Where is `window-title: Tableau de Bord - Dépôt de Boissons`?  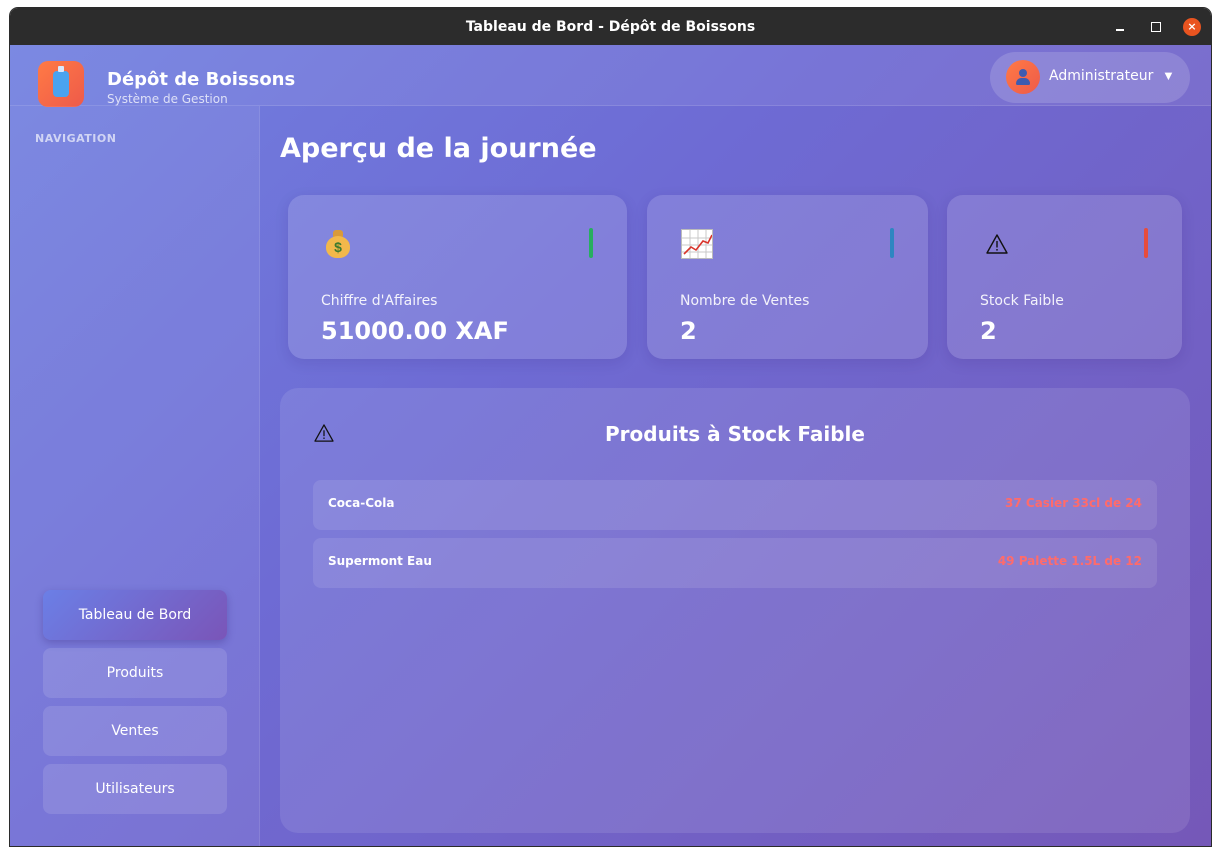 window-title: Tableau de Bord - Dépôt de Boissons is located at coordinates (610, 26).